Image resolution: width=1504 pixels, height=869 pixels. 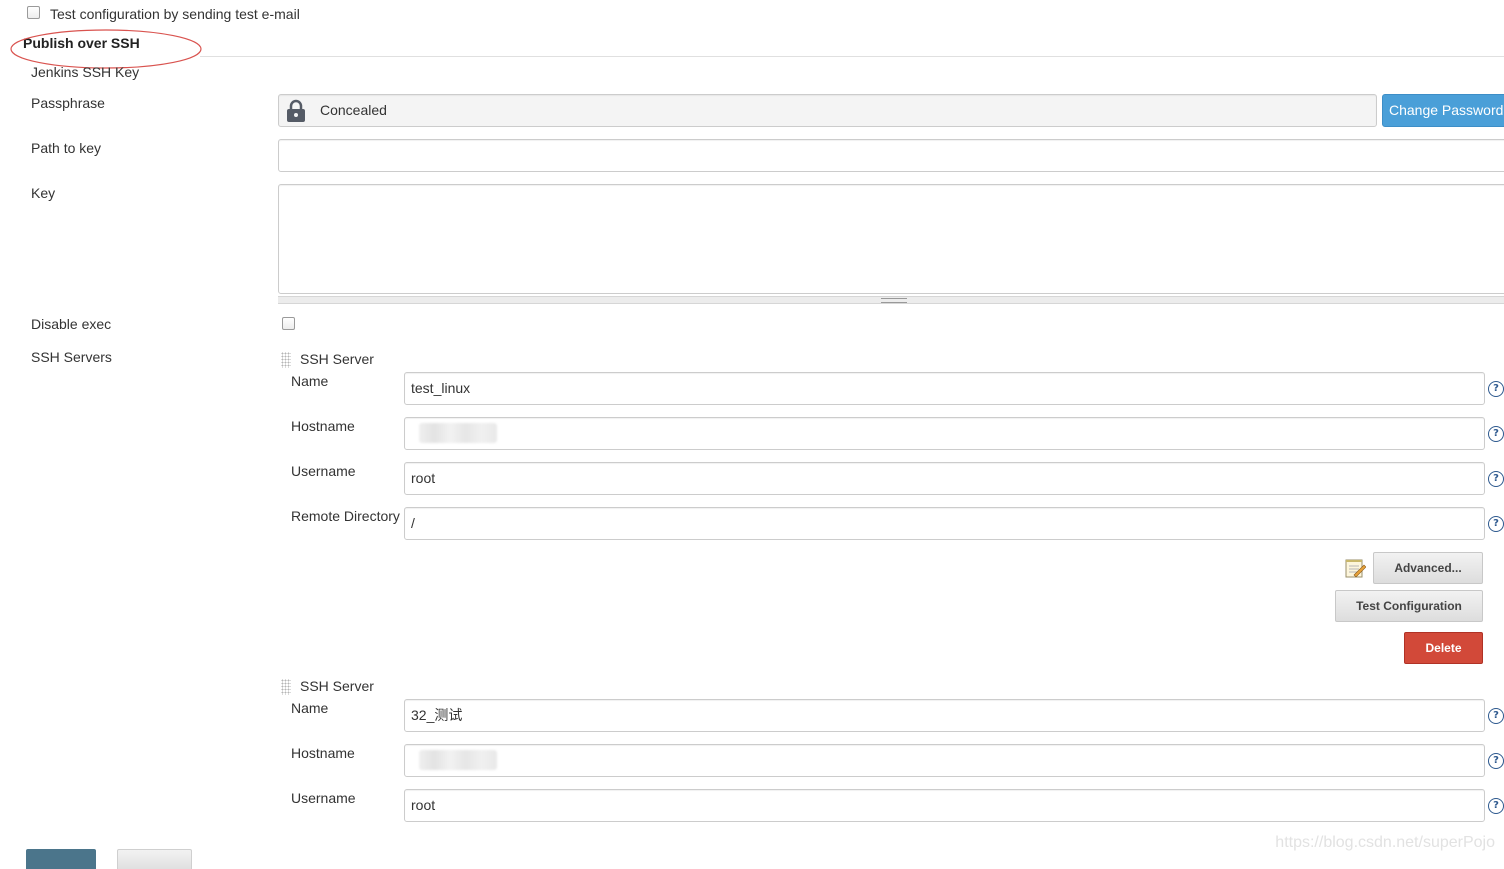 What do you see at coordinates (71, 324) in the screenshot?
I see `disable-exec-label: Disable exec` at bounding box center [71, 324].